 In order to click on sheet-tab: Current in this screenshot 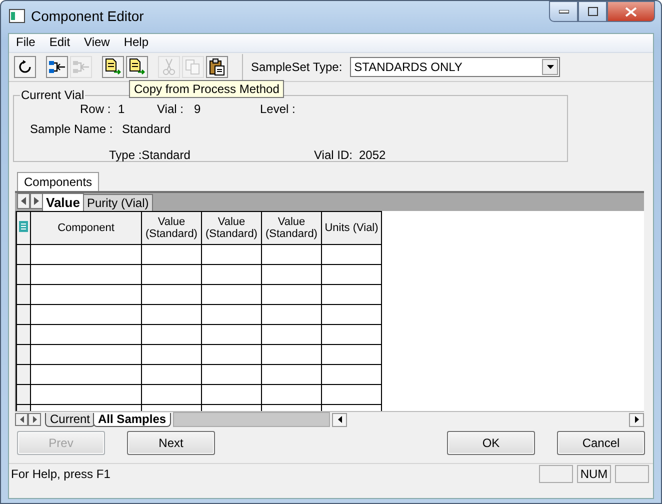, I will do `click(70, 419)`.